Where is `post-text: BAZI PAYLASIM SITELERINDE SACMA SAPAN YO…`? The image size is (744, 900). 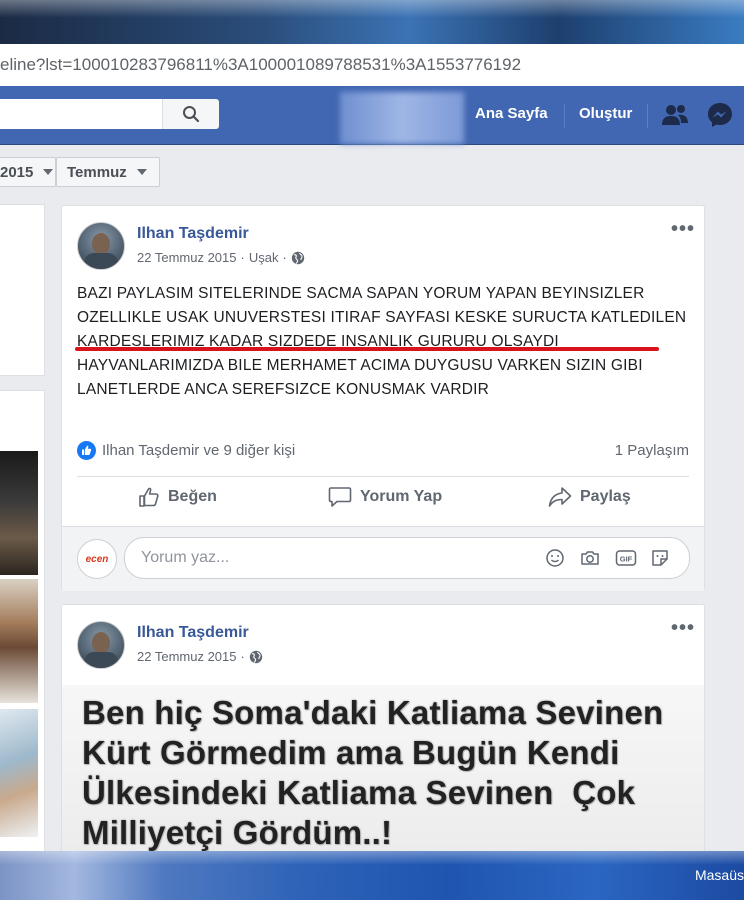
post-text: BAZI PAYLASIM SITELERINDE SACMA SAPAN YO… is located at coordinates (382, 341).